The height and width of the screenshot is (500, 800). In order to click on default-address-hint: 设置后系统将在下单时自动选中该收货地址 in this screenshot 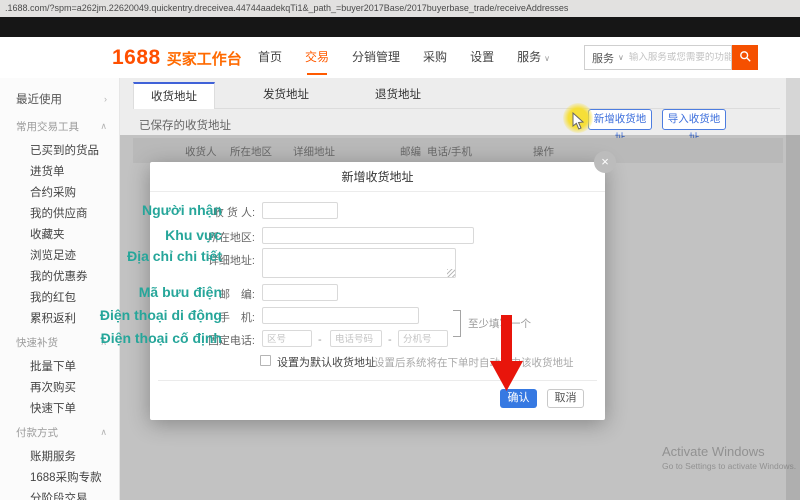, I will do `click(474, 362)`.